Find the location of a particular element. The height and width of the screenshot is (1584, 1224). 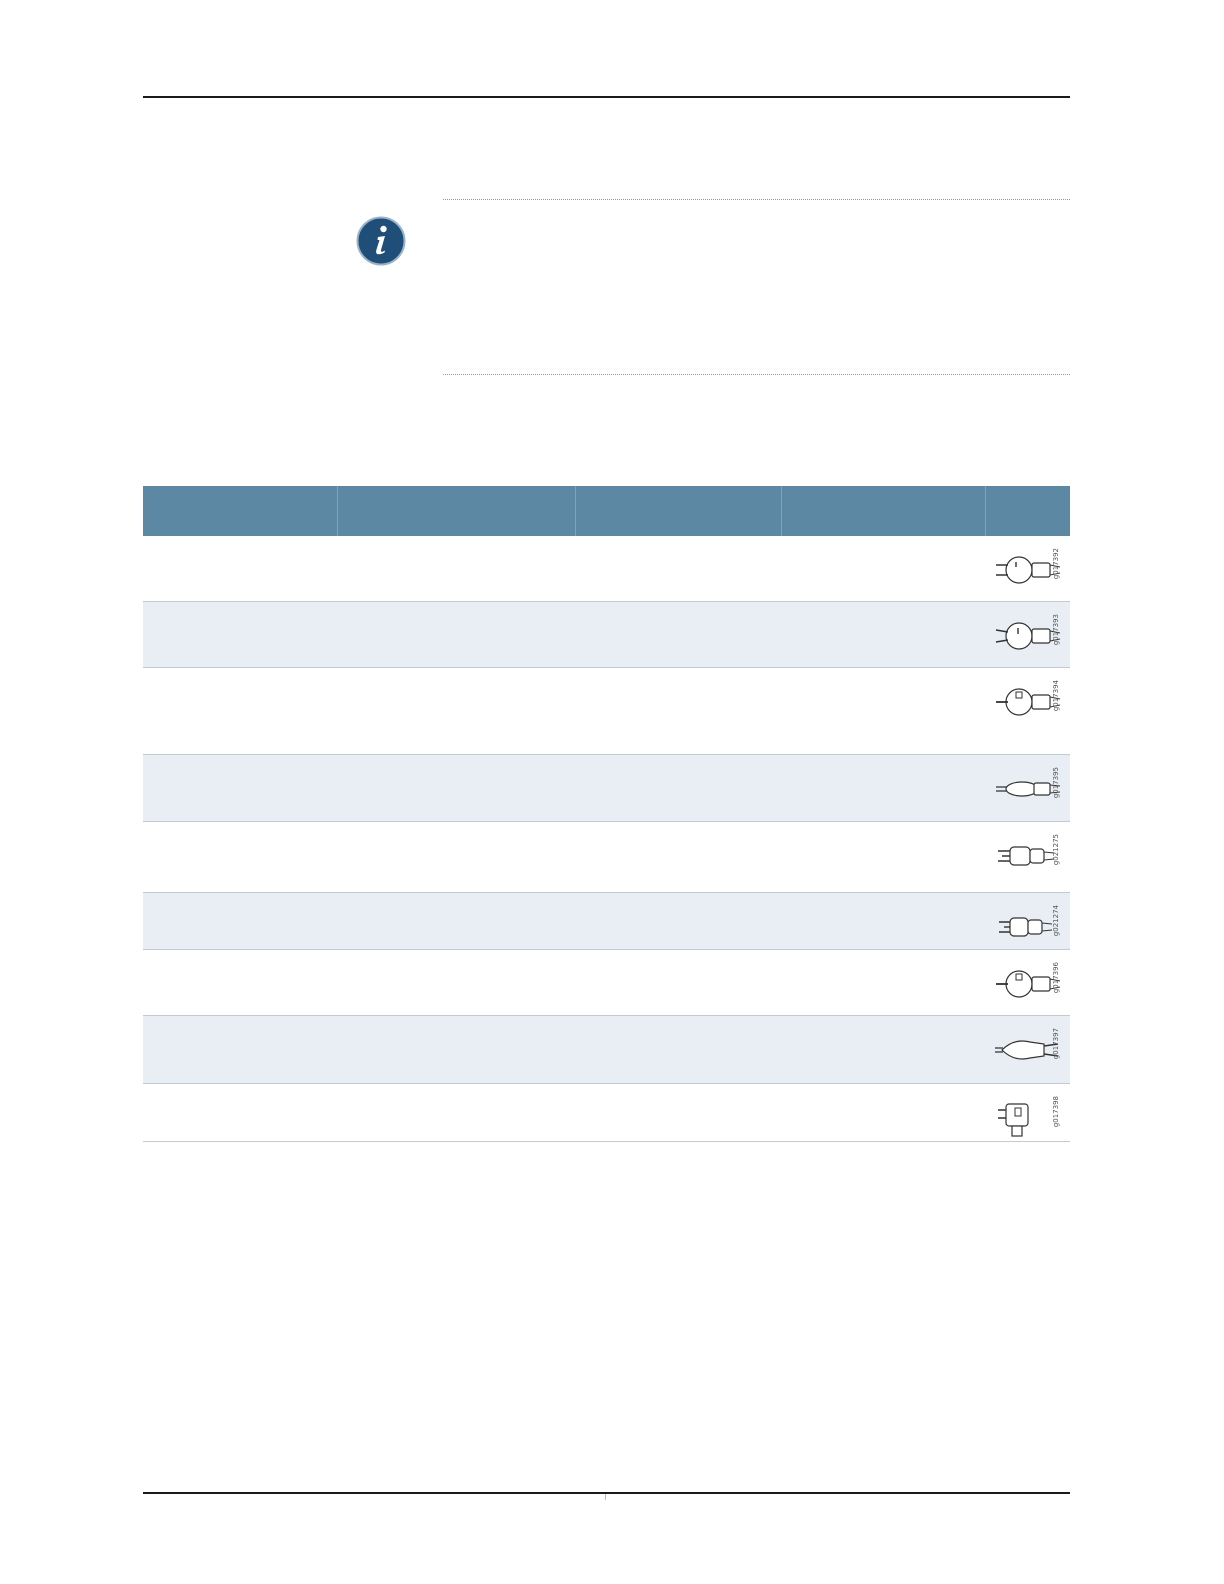

table-header is located at coordinates (606, 511).